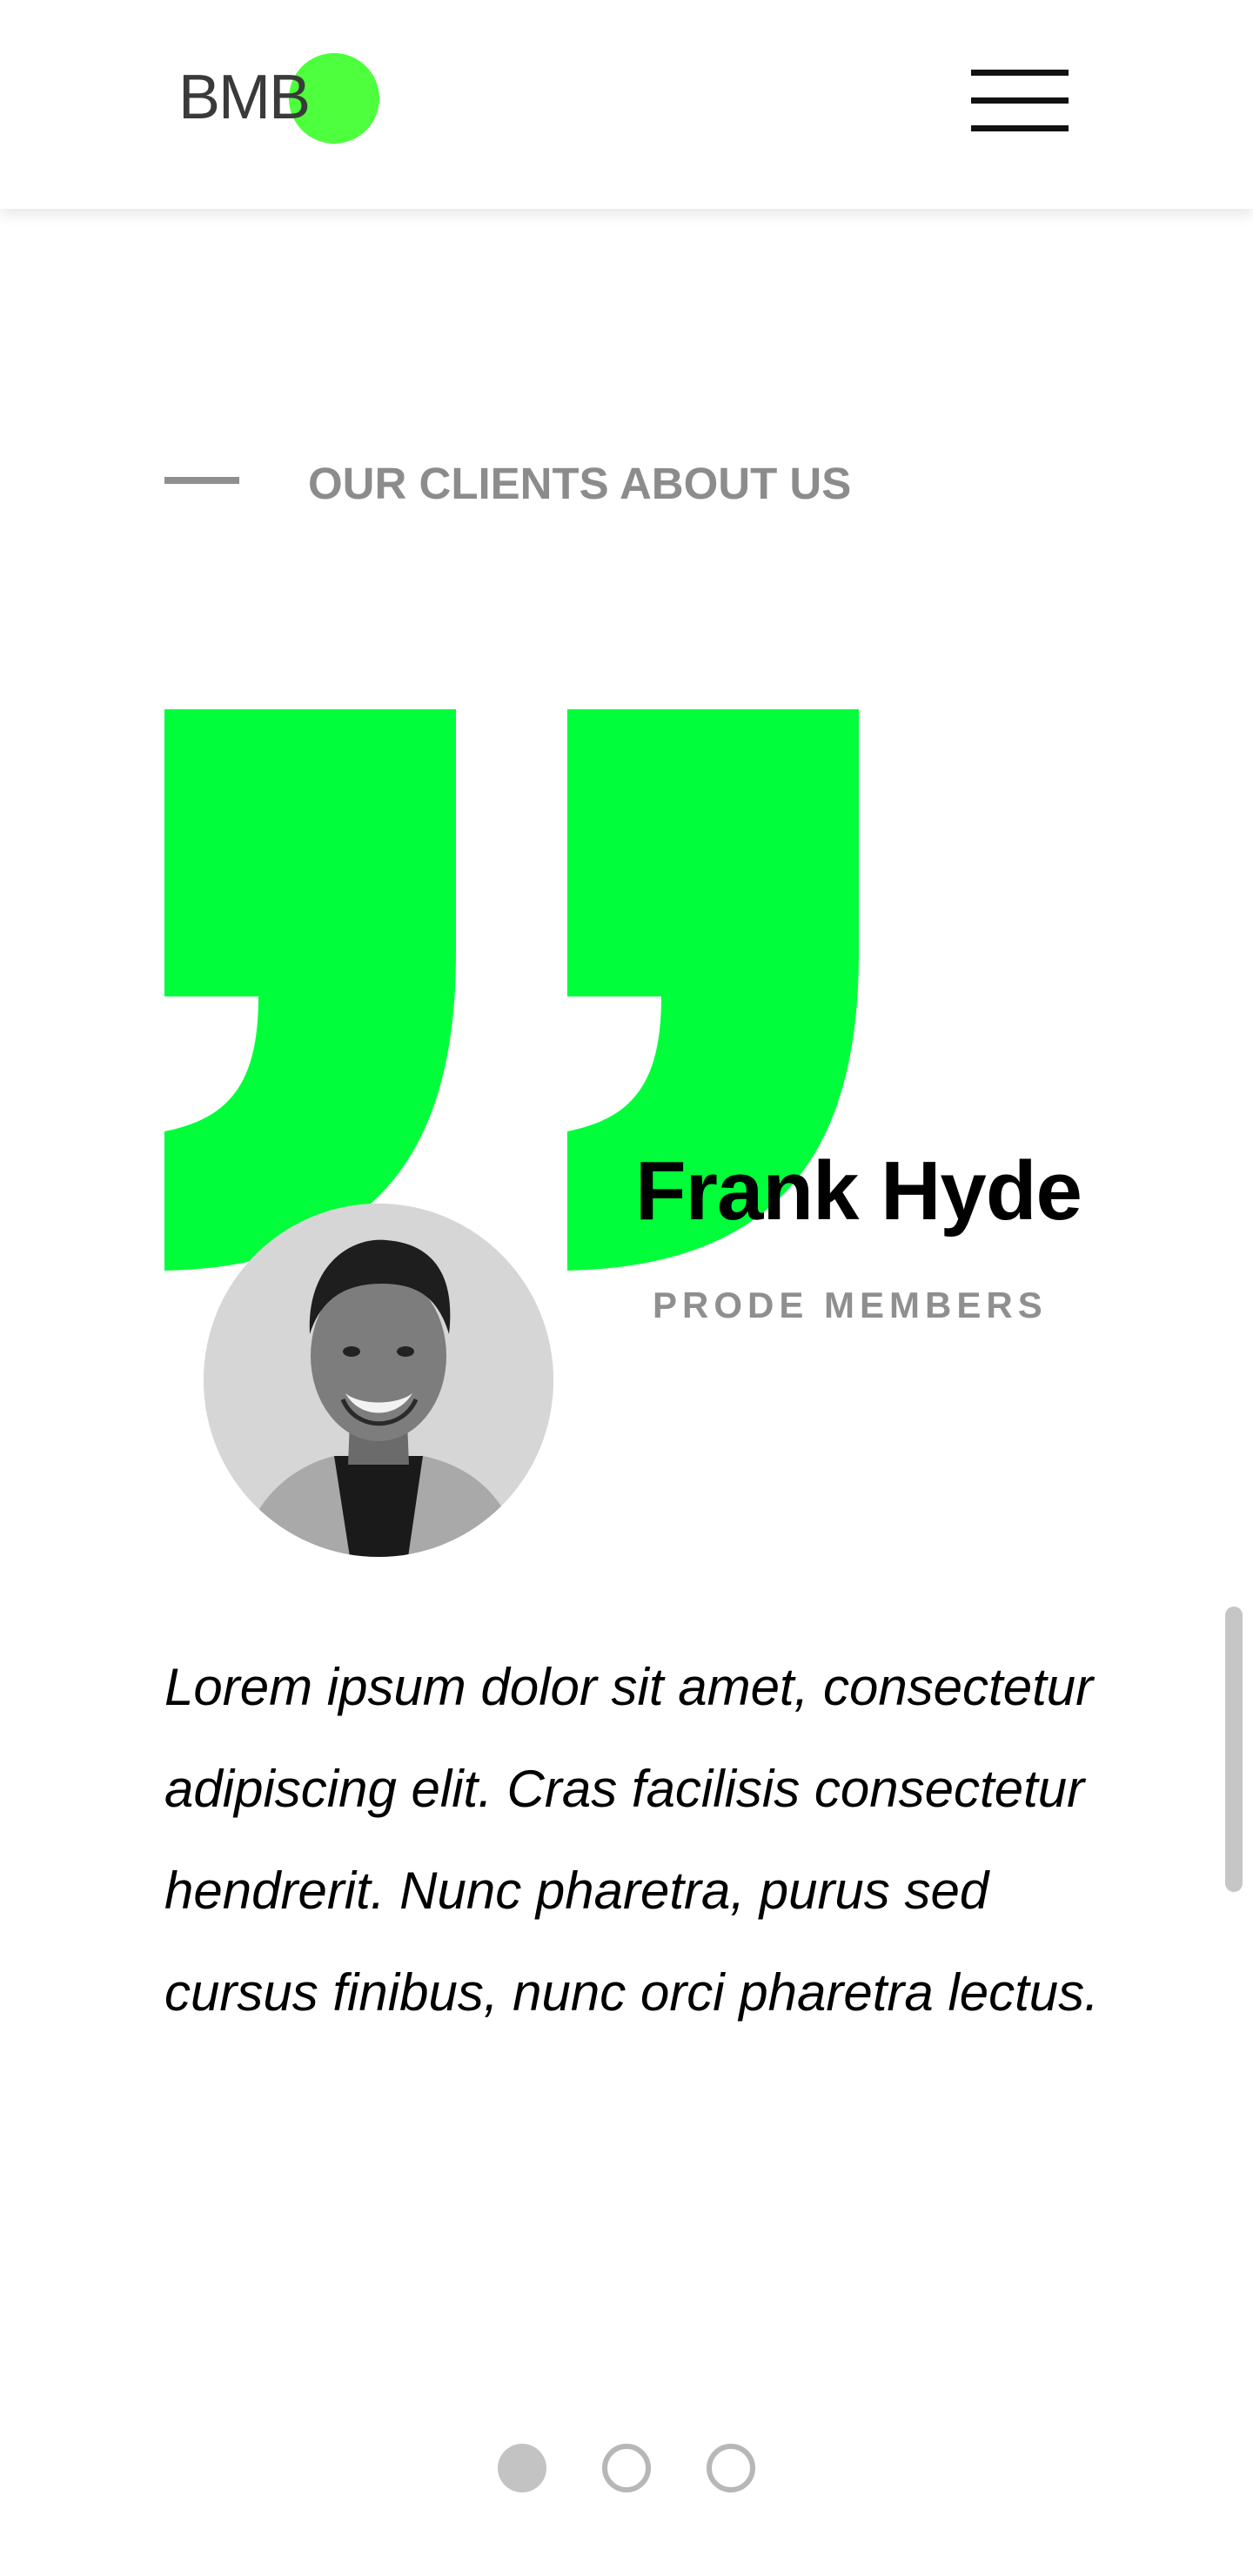  I want to click on scrollbar-thumb, so click(1234, 1750).